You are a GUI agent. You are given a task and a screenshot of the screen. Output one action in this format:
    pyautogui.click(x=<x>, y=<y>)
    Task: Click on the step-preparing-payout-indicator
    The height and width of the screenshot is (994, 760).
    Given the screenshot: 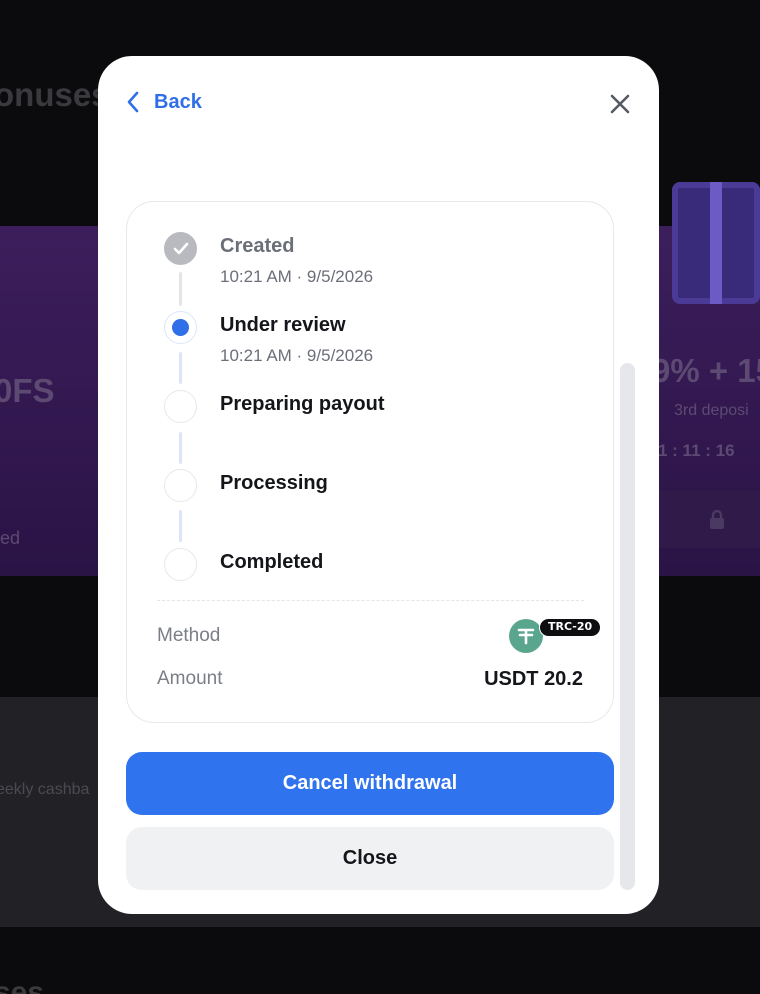 What is the action you would take?
    pyautogui.click(x=180, y=406)
    